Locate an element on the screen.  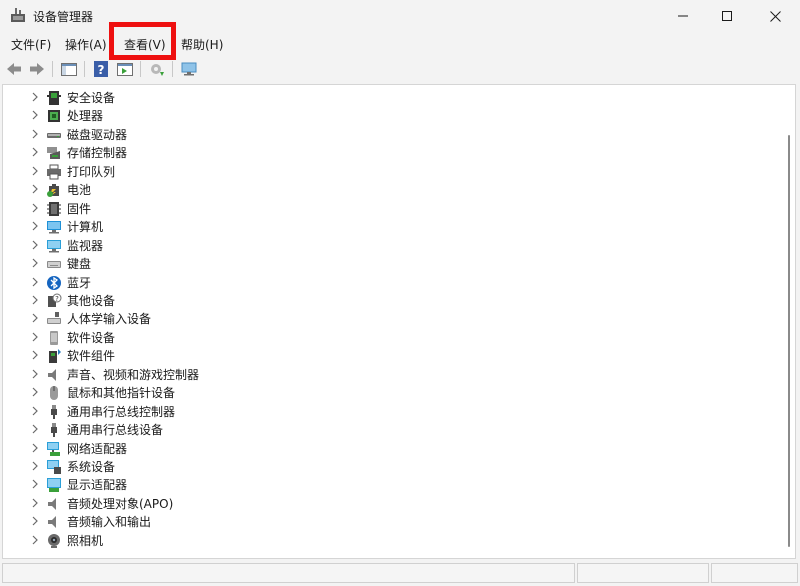
tree-node: 音频输入和输出 is located at coordinates (388, 522).